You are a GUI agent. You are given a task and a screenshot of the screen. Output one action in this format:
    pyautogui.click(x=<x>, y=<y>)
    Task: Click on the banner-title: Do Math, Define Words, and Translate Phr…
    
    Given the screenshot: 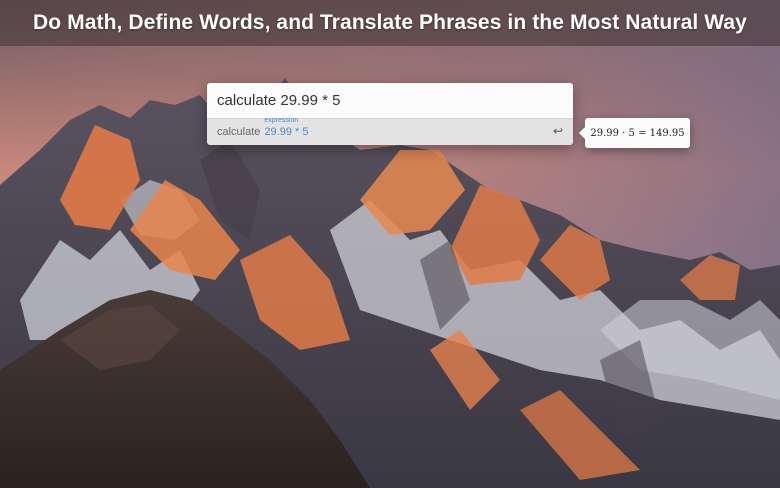 What is the action you would take?
    pyautogui.click(x=390, y=22)
    